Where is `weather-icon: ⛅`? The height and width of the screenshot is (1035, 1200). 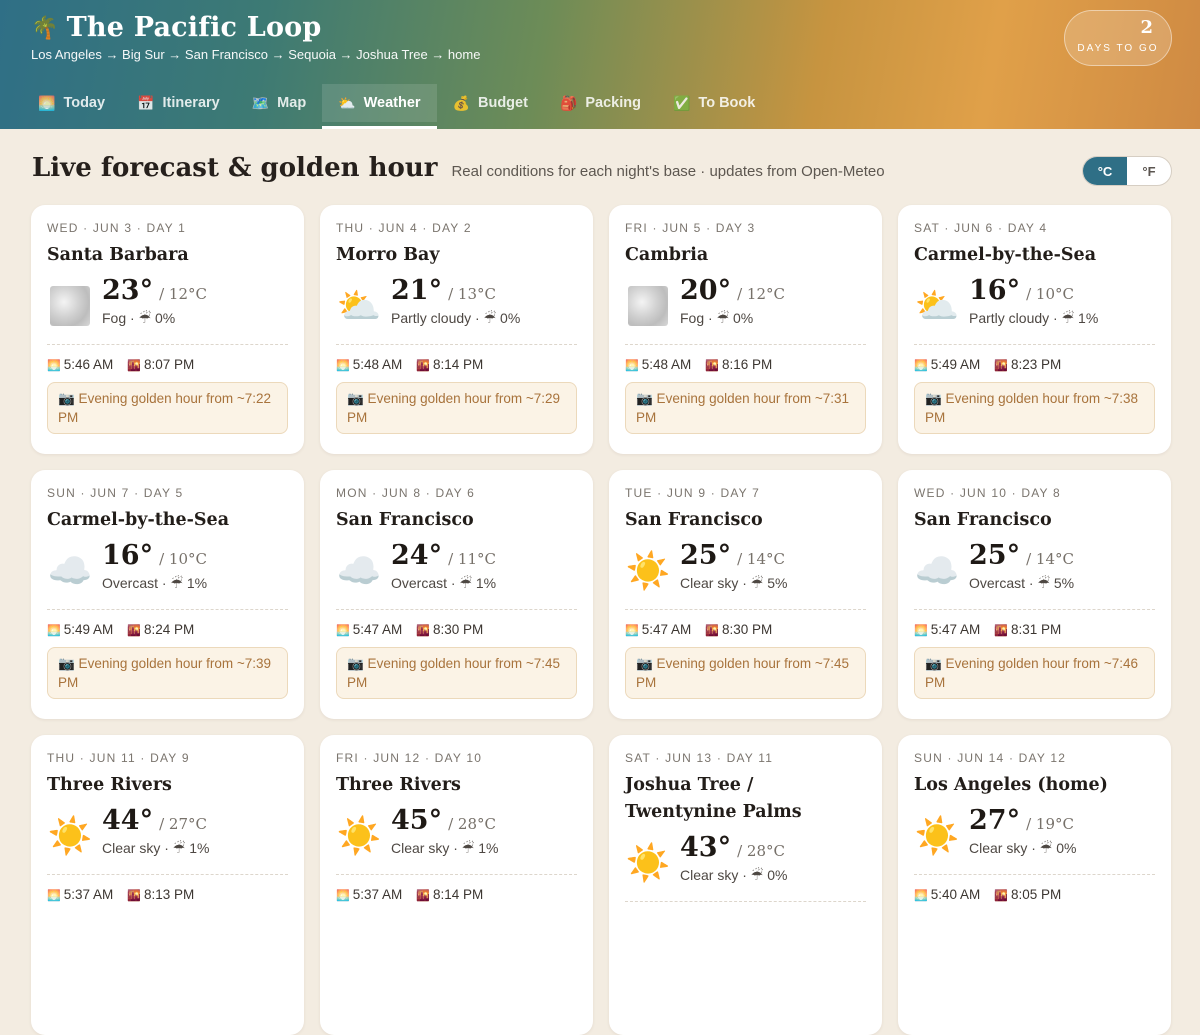
weather-icon: ⛅ is located at coordinates (347, 102).